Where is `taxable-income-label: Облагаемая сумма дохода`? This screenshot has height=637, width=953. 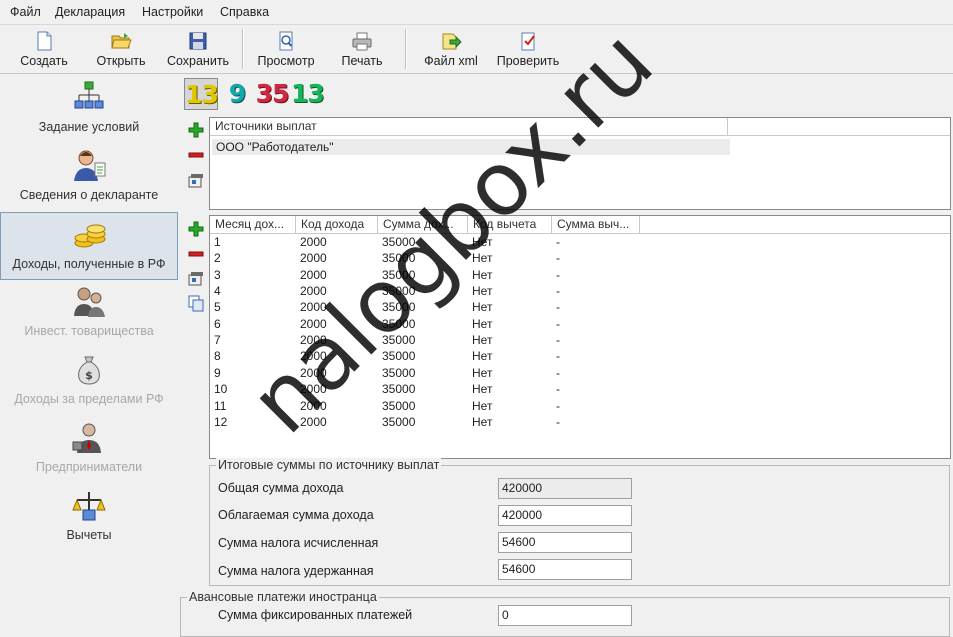 taxable-income-label: Облагаемая сумма дохода is located at coordinates (296, 515).